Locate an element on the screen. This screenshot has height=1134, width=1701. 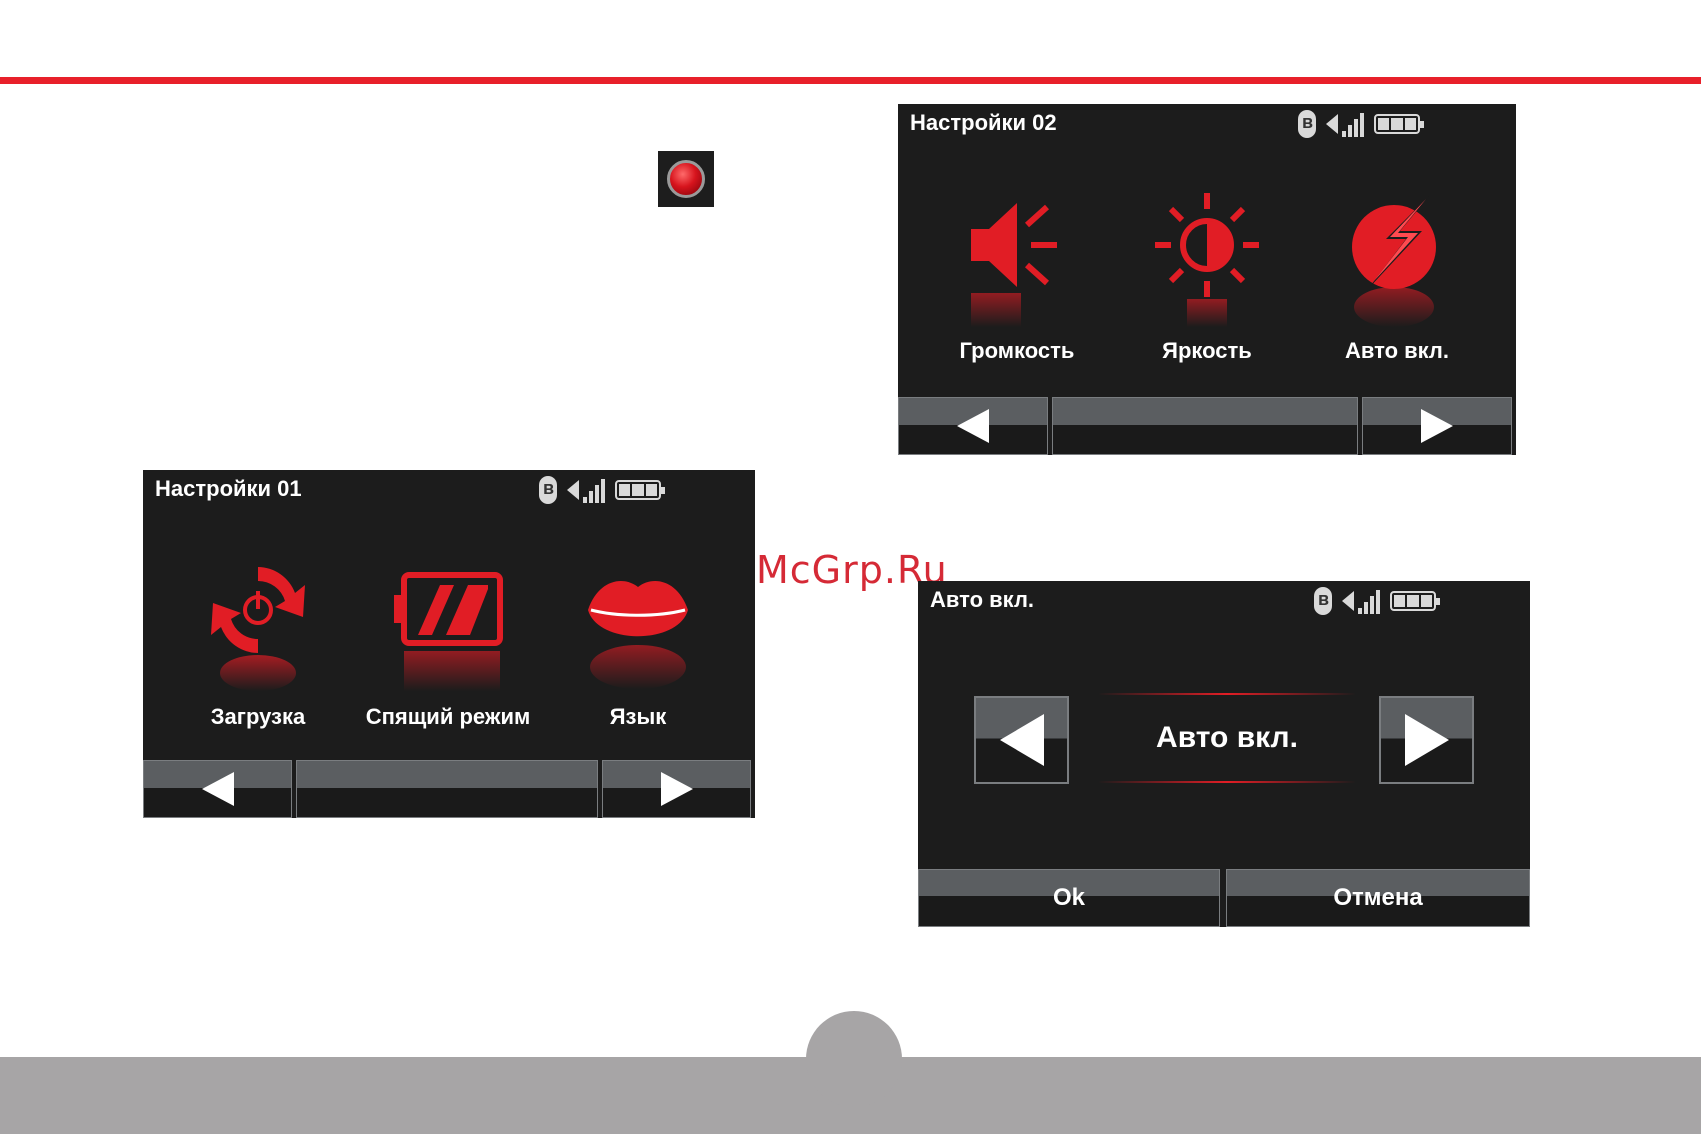
menu-item-language: Язык is located at coordinates (638, 640).